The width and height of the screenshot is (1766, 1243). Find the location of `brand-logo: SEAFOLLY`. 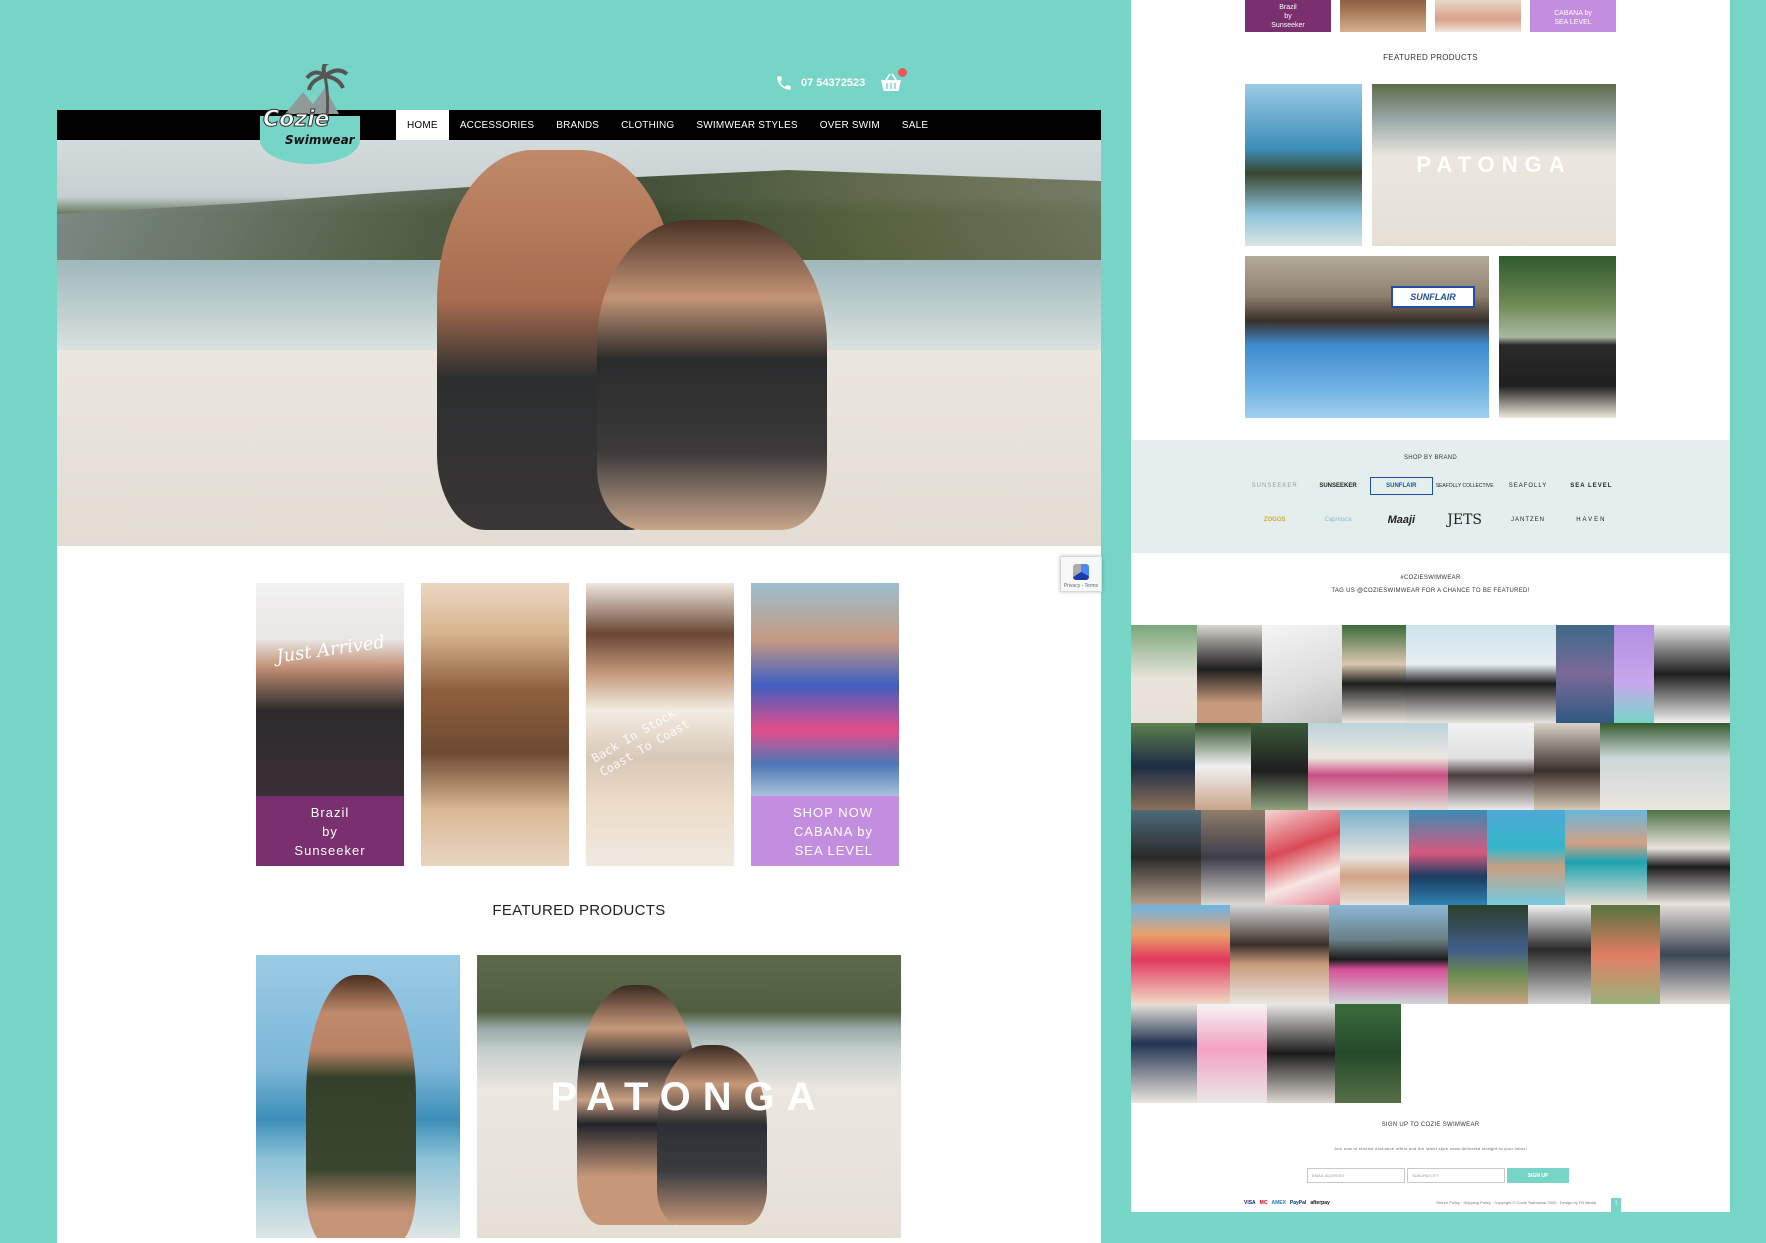

brand-logo: SEAFOLLY is located at coordinates (1527, 486).